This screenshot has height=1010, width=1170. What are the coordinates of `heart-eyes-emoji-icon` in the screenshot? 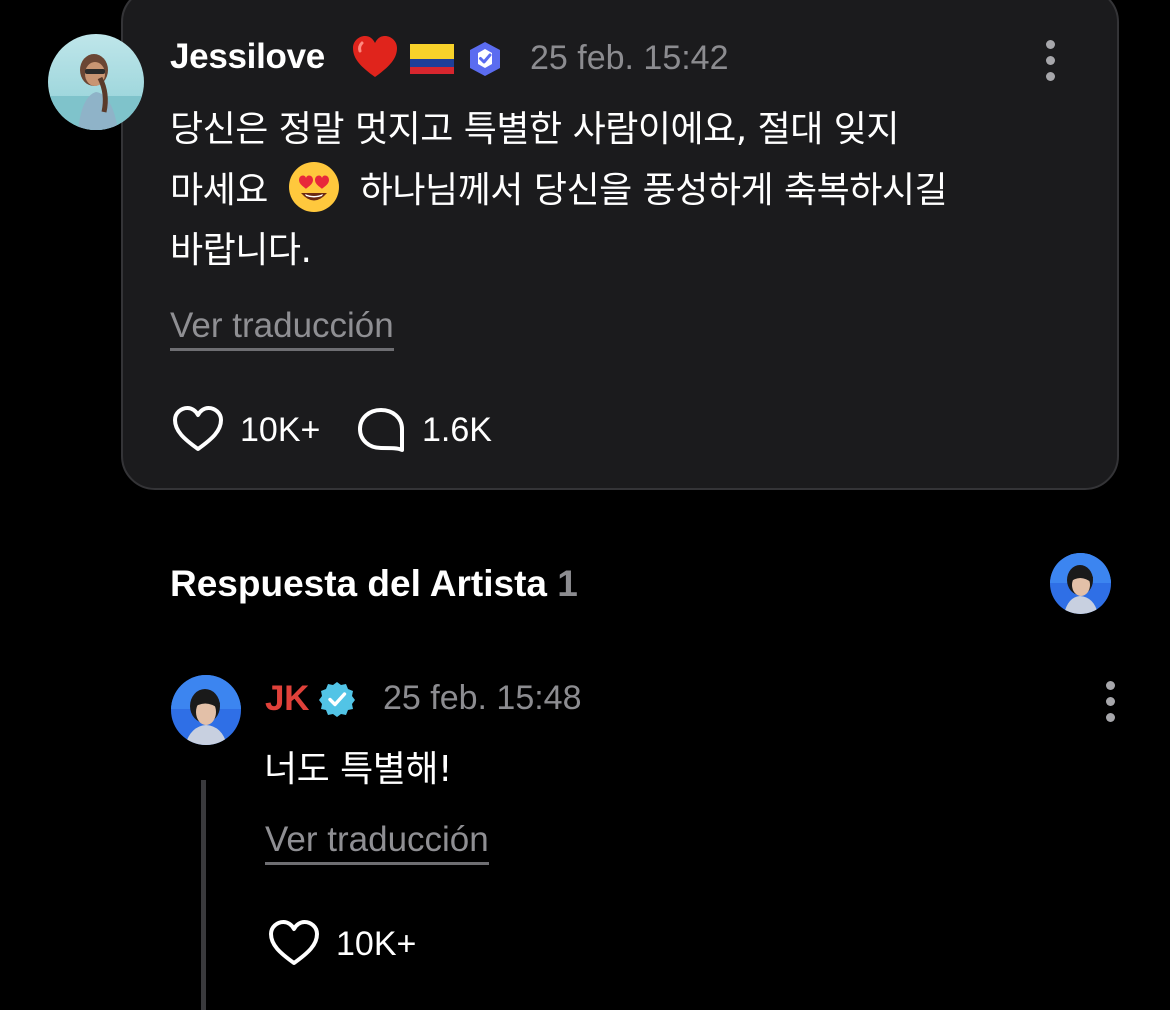 It's located at (314, 187).